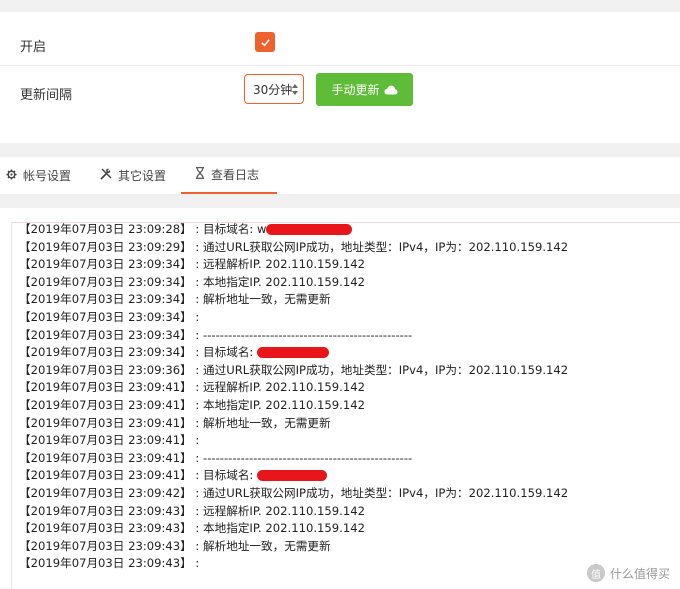 The image size is (680, 589). I want to click on manual-update-button: 手动更新, so click(364, 89).